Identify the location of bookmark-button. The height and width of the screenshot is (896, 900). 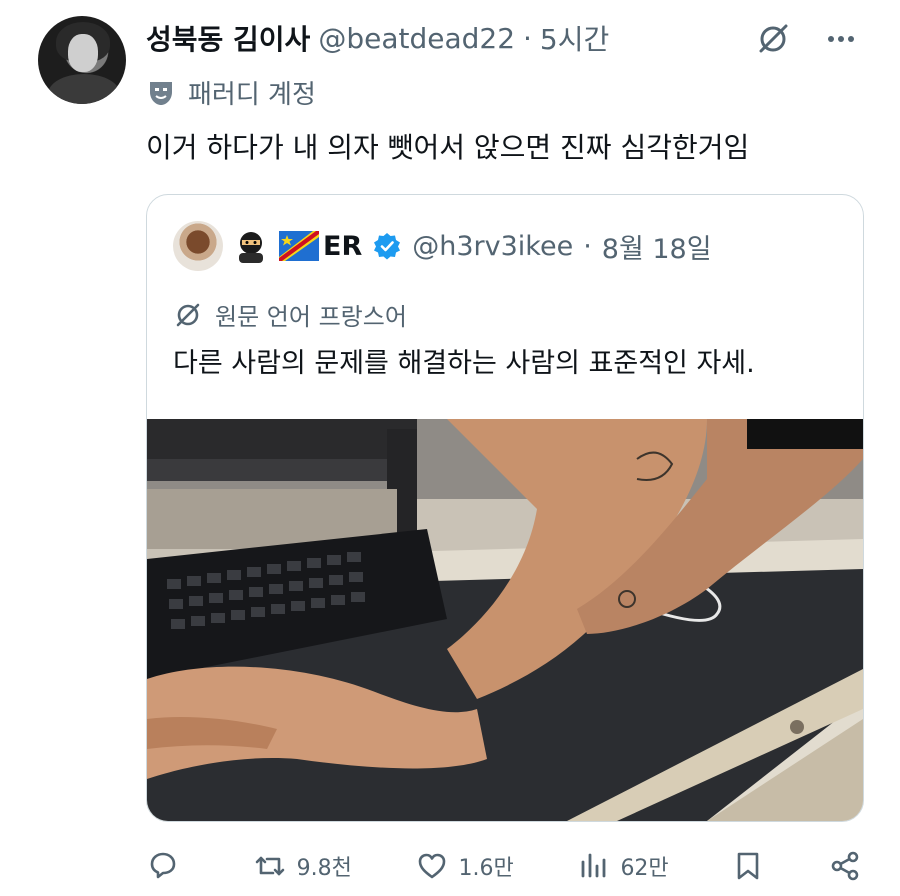
(748, 866).